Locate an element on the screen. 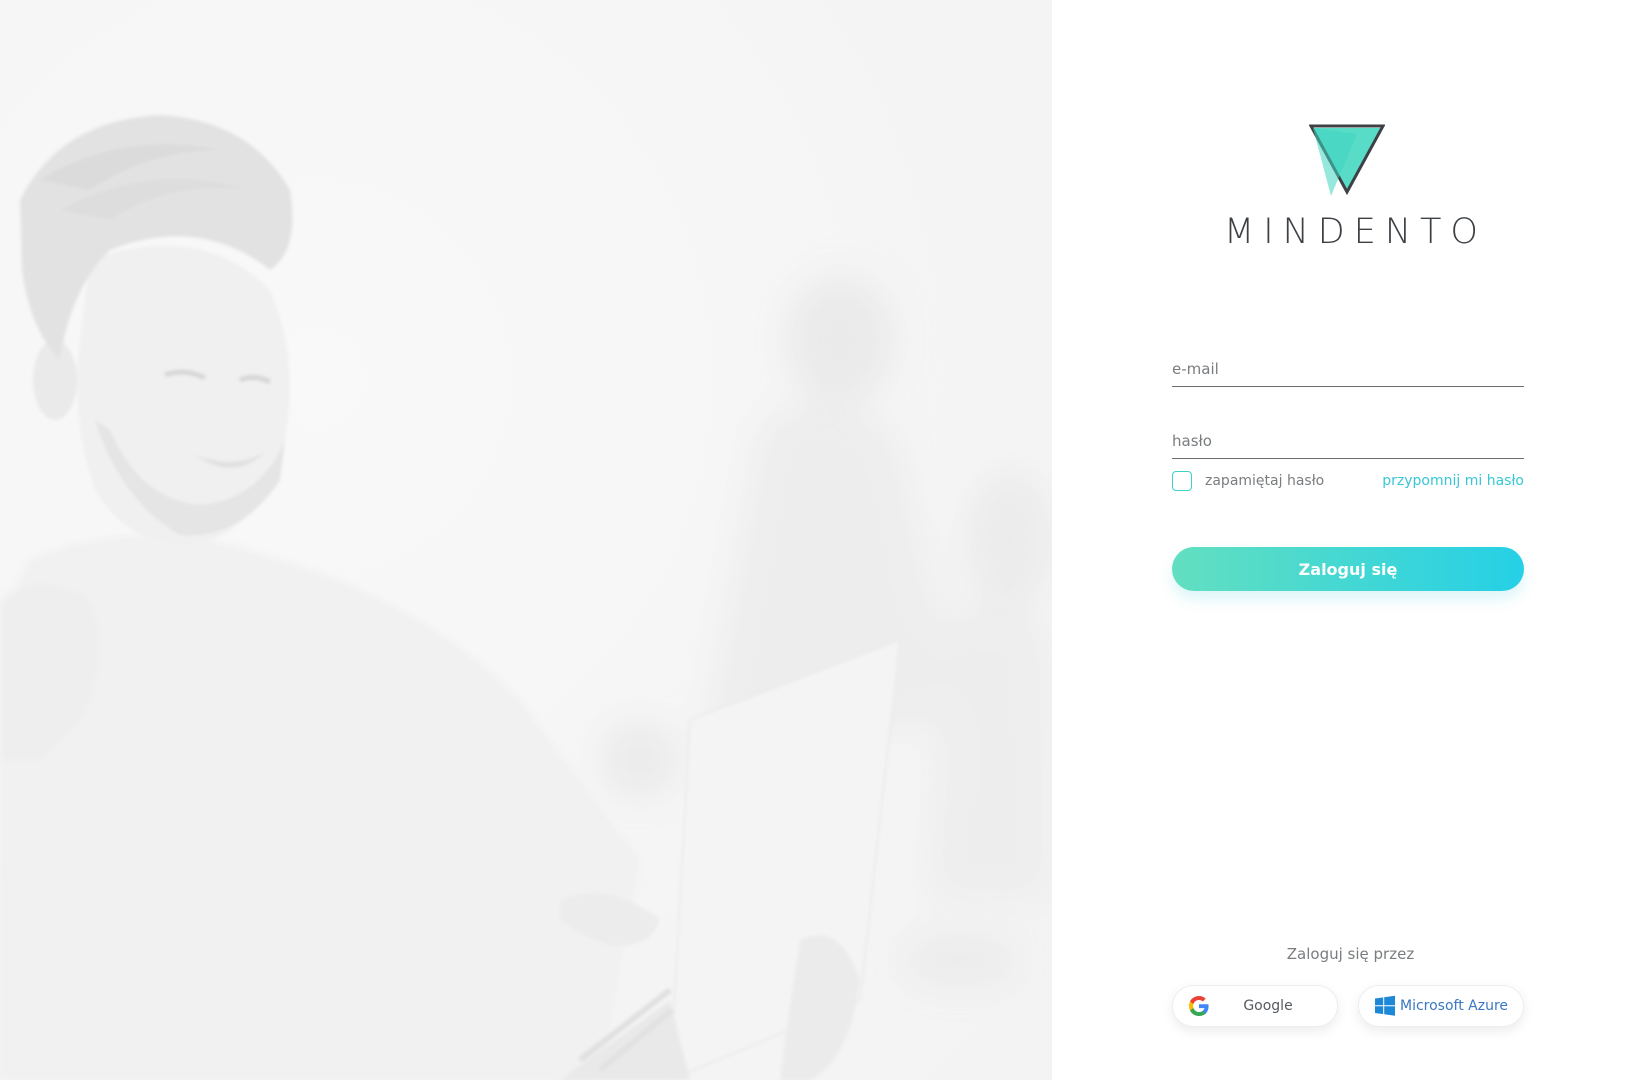  azure-label: Microsoft Azure is located at coordinates (1454, 1006).